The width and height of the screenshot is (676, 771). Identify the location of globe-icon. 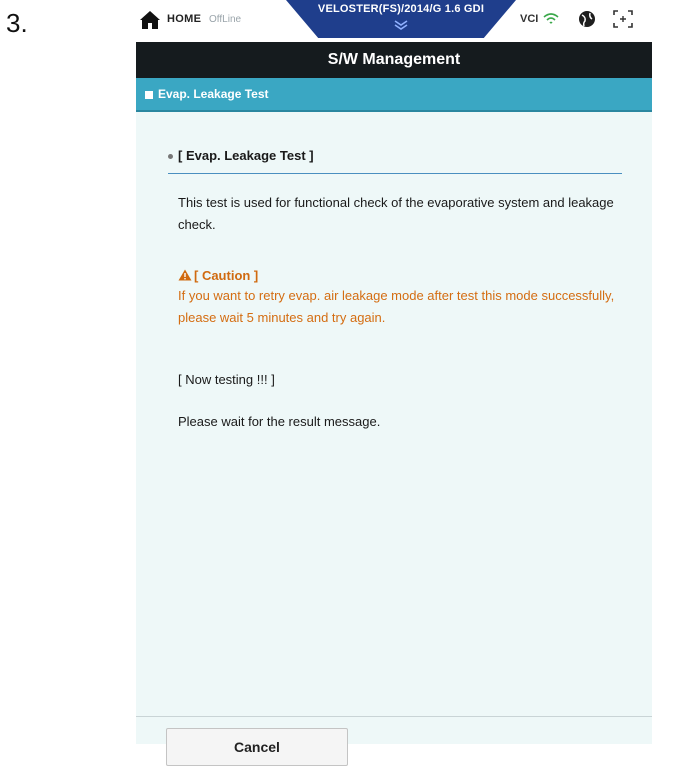
(587, 19).